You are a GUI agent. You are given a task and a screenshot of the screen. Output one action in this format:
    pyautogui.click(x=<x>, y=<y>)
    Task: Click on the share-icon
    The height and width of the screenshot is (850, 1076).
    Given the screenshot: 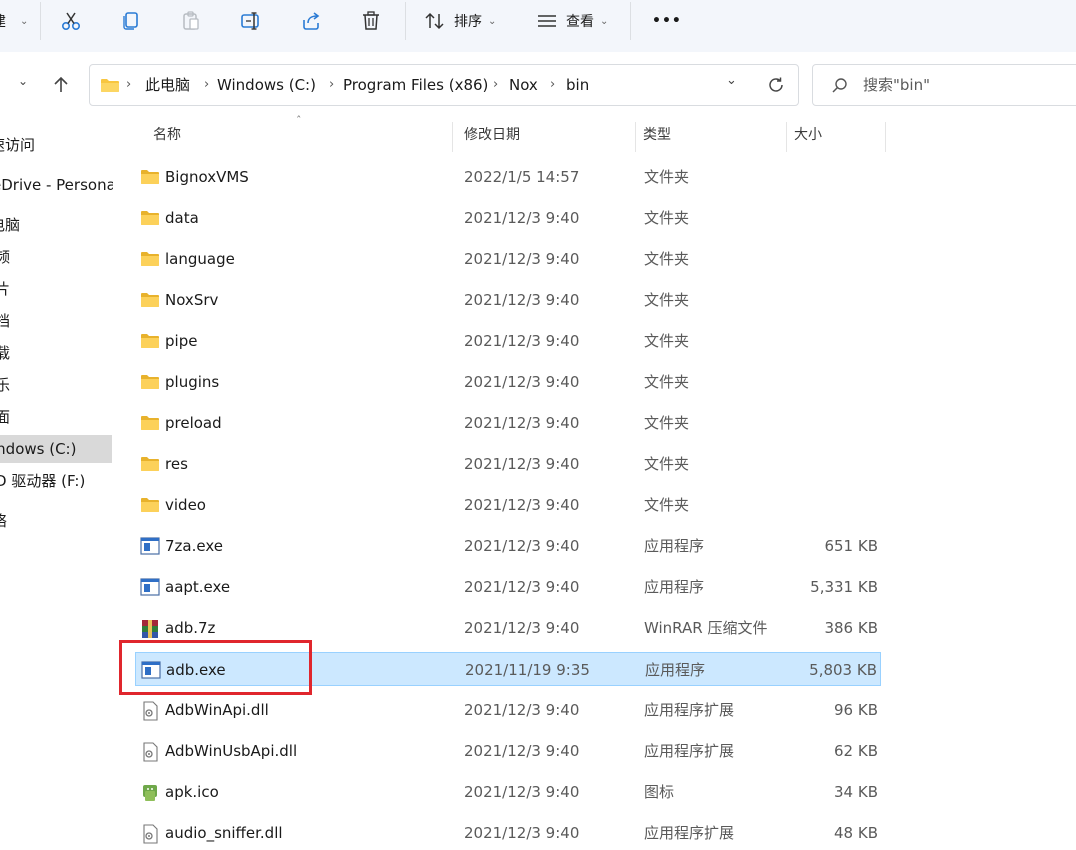 What is the action you would take?
    pyautogui.click(x=311, y=21)
    